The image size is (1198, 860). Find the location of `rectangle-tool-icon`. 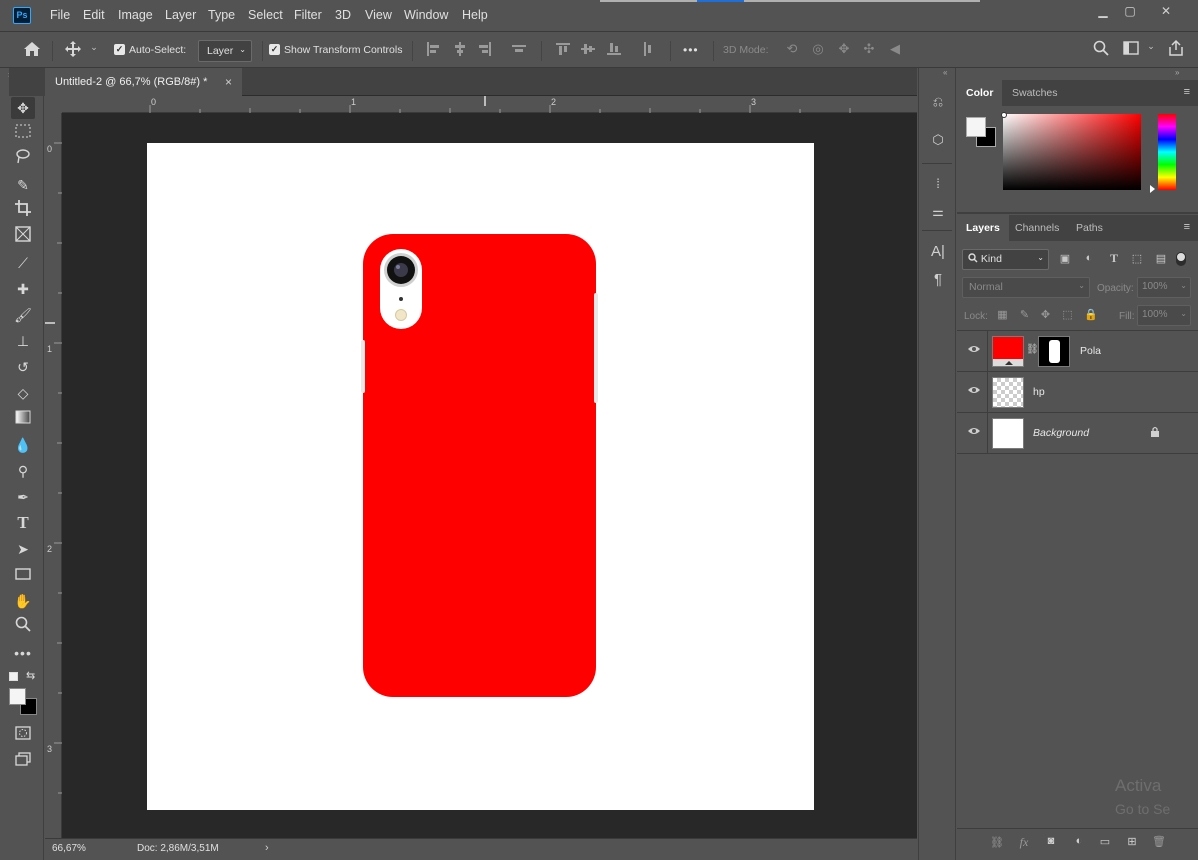

rectangle-tool-icon is located at coordinates (23, 575).